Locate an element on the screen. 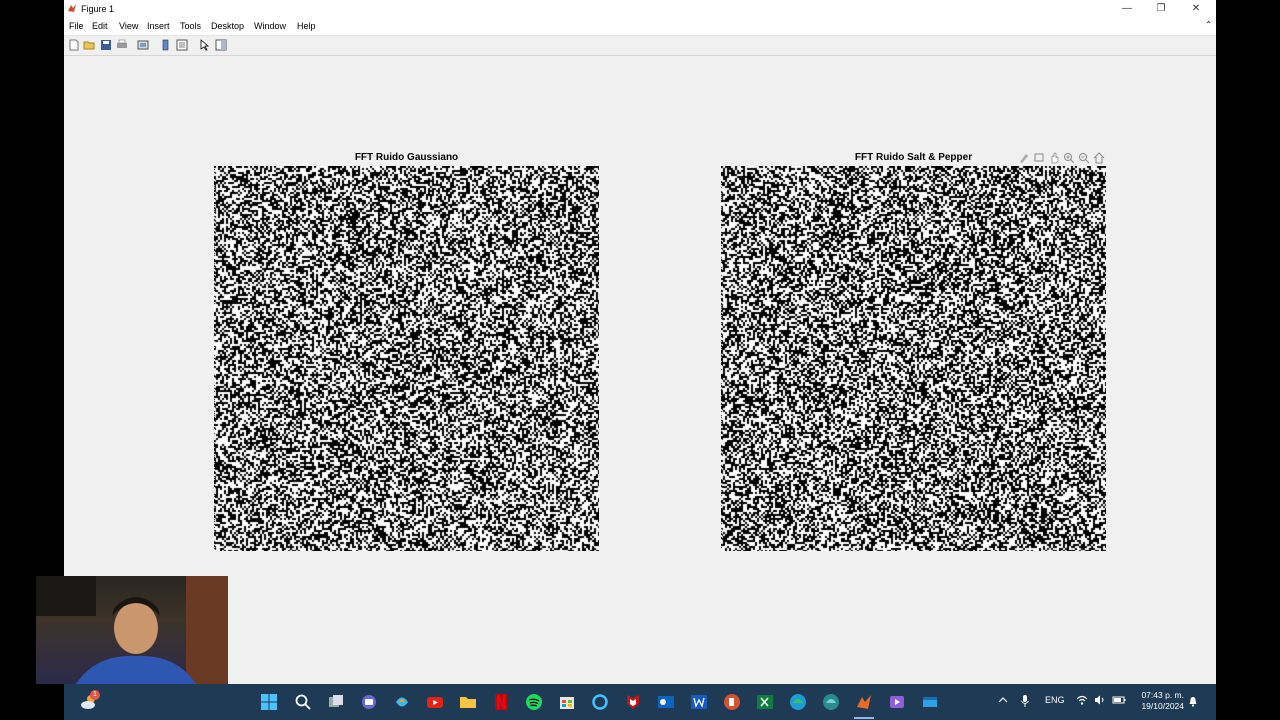 The image size is (1280, 720). volume-icon is located at coordinates (1100, 701).